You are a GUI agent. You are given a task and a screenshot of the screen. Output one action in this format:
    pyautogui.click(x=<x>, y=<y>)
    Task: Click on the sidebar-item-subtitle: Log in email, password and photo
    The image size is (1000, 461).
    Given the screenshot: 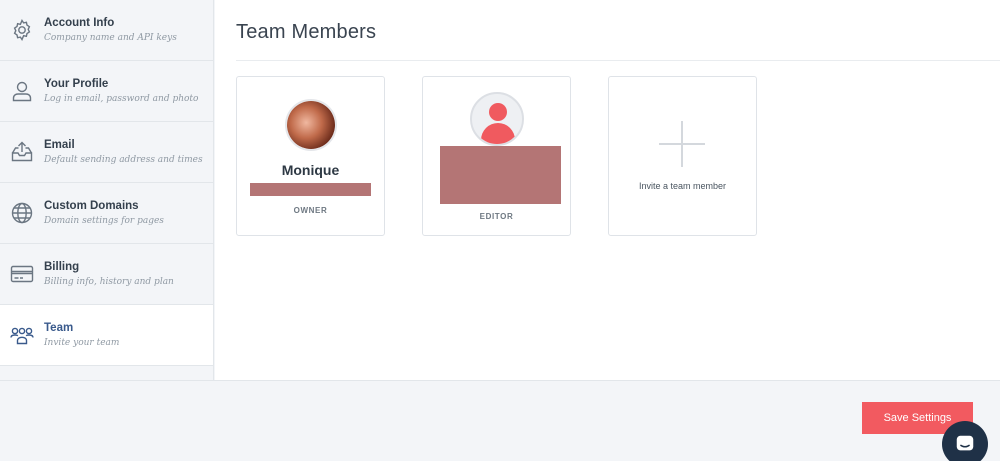 What is the action you would take?
    pyautogui.click(x=121, y=99)
    